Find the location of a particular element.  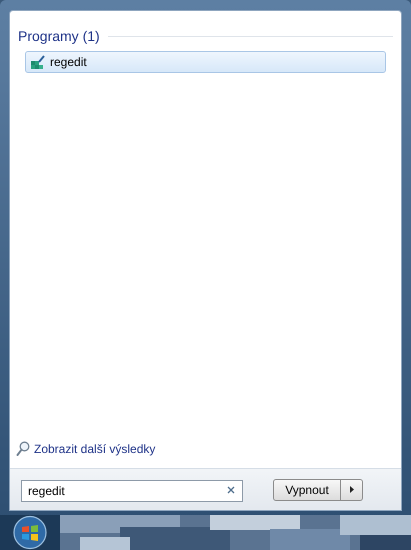

group-title: Programy (1) is located at coordinates (59, 36).